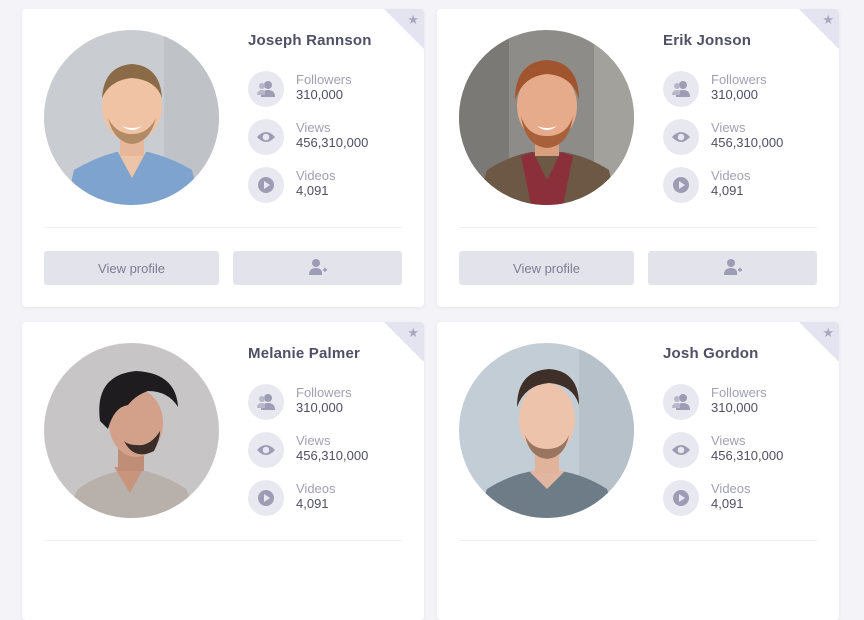 The image size is (864, 620). Describe the element at coordinates (304, 353) in the screenshot. I see `profile-name: Melanie Palmer` at that location.